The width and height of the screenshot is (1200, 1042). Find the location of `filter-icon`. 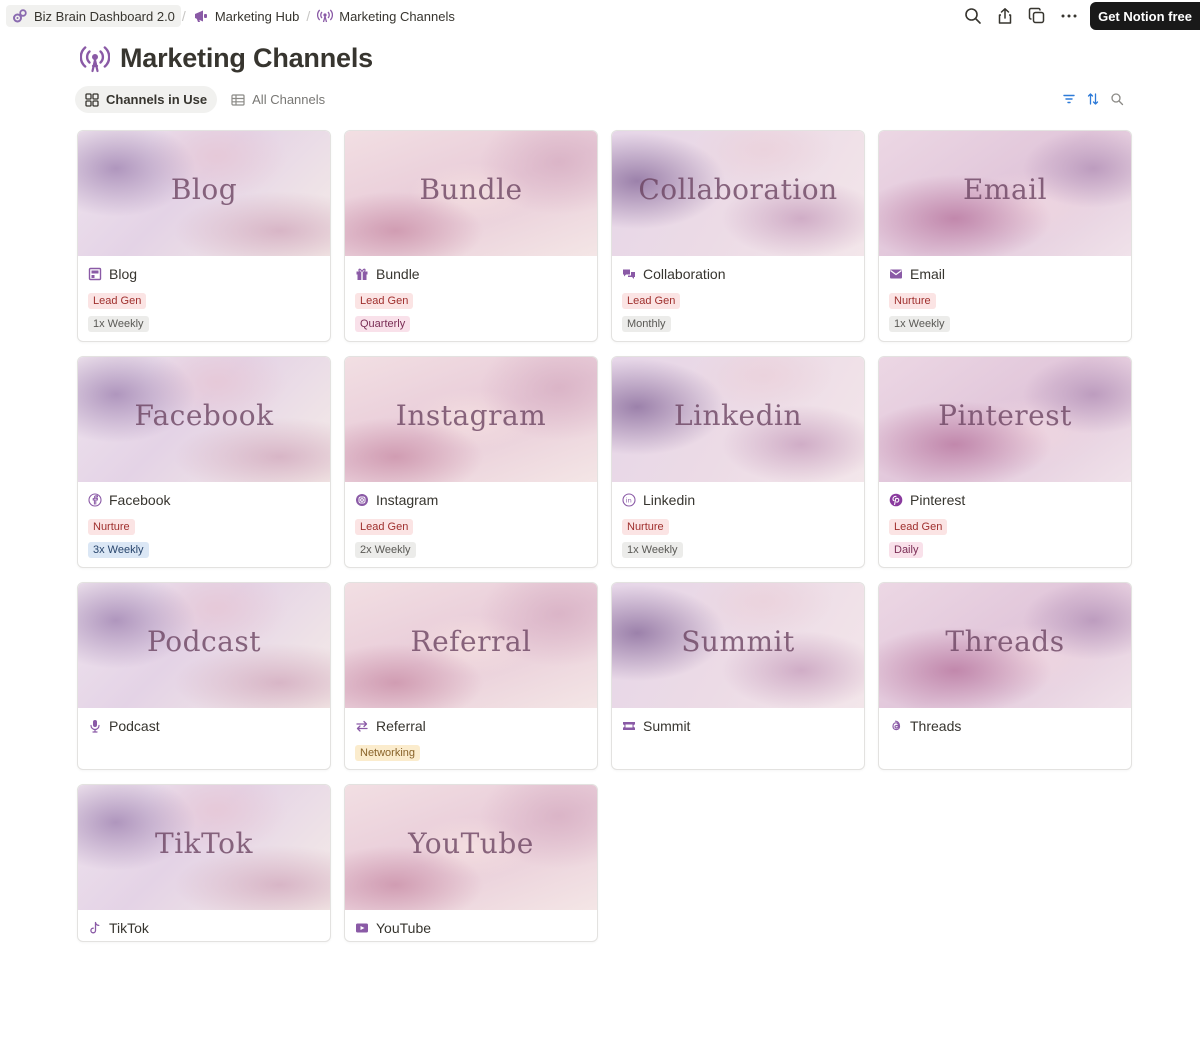

filter-icon is located at coordinates (1069, 99).